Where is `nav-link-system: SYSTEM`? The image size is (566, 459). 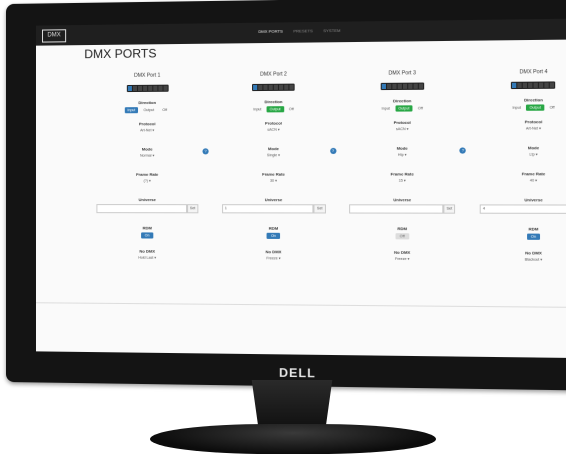
nav-link-system: SYSTEM is located at coordinates (331, 30).